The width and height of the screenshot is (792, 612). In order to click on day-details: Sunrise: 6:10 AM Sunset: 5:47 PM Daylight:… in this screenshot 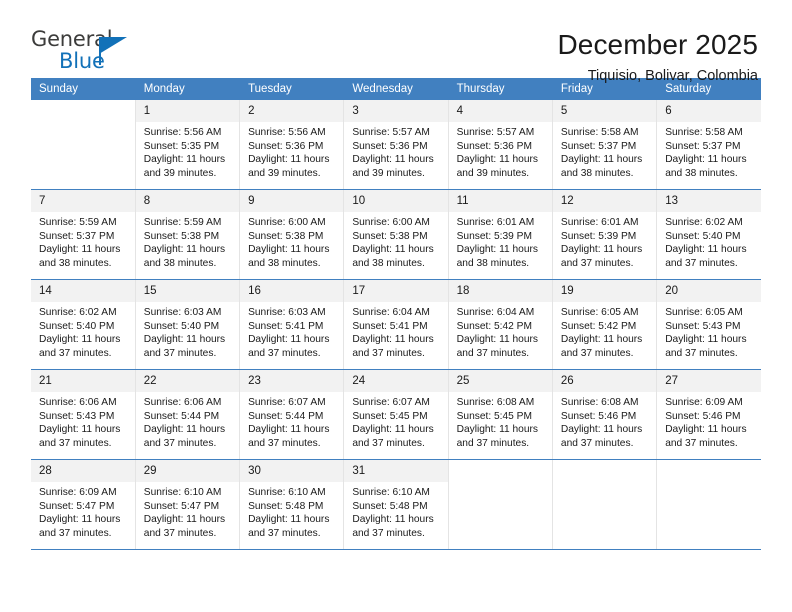, I will do `click(187, 511)`.